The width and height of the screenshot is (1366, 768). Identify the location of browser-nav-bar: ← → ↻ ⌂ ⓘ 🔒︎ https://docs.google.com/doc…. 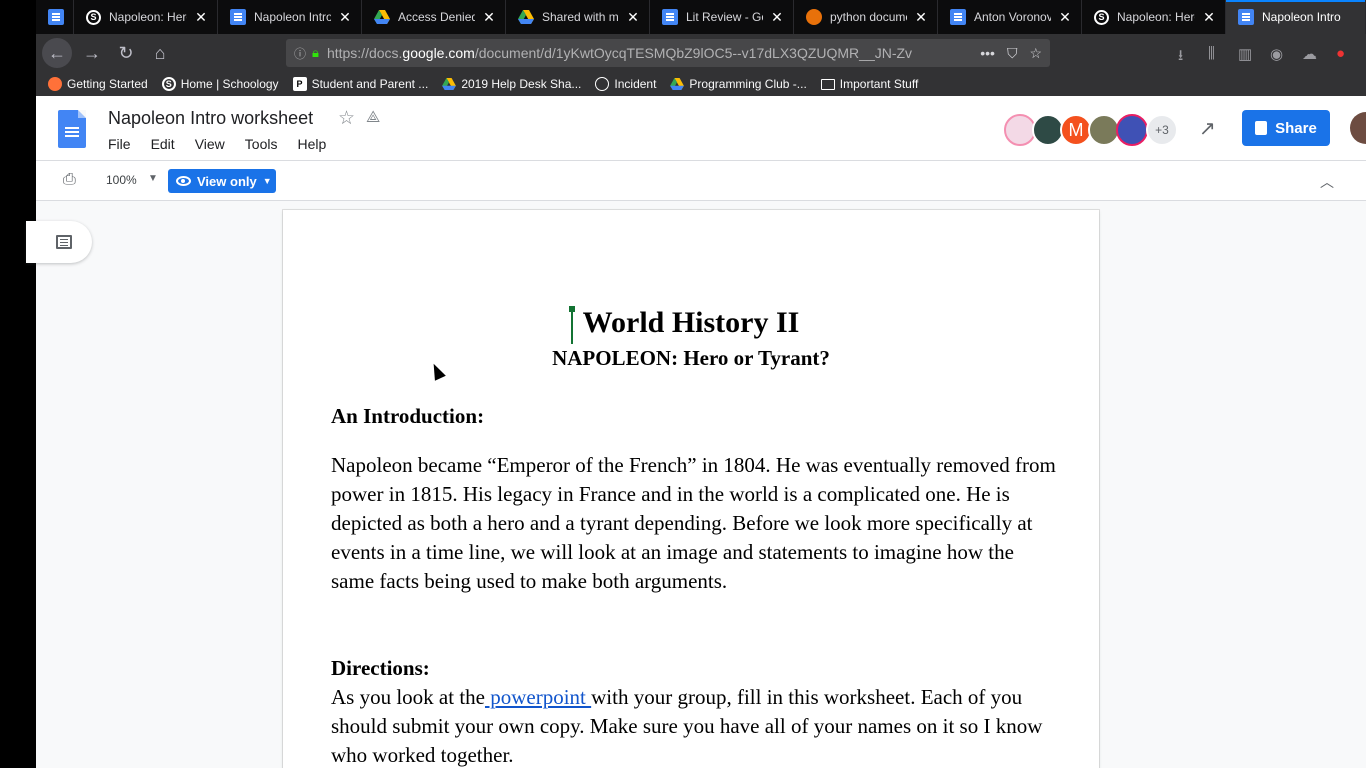
(701, 53).